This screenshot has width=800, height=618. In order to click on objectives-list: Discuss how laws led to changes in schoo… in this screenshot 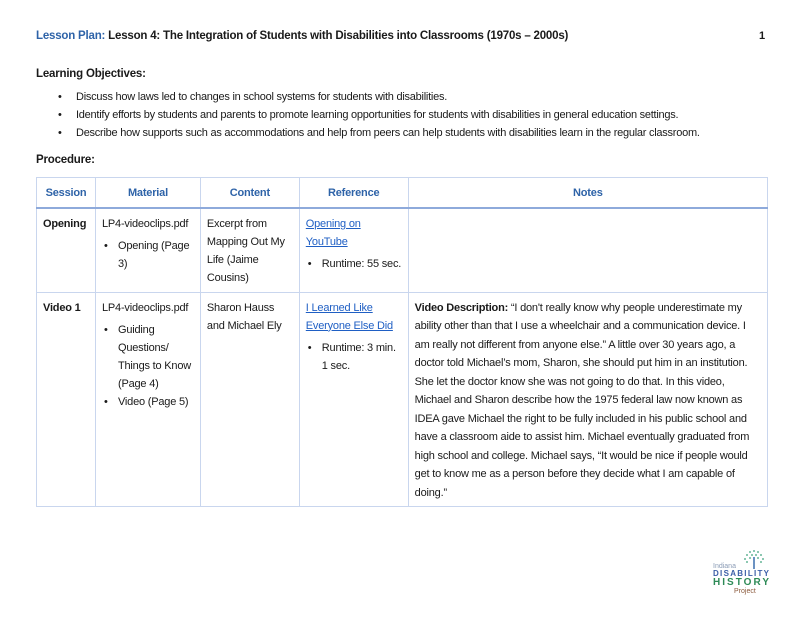, I will do `click(378, 117)`.